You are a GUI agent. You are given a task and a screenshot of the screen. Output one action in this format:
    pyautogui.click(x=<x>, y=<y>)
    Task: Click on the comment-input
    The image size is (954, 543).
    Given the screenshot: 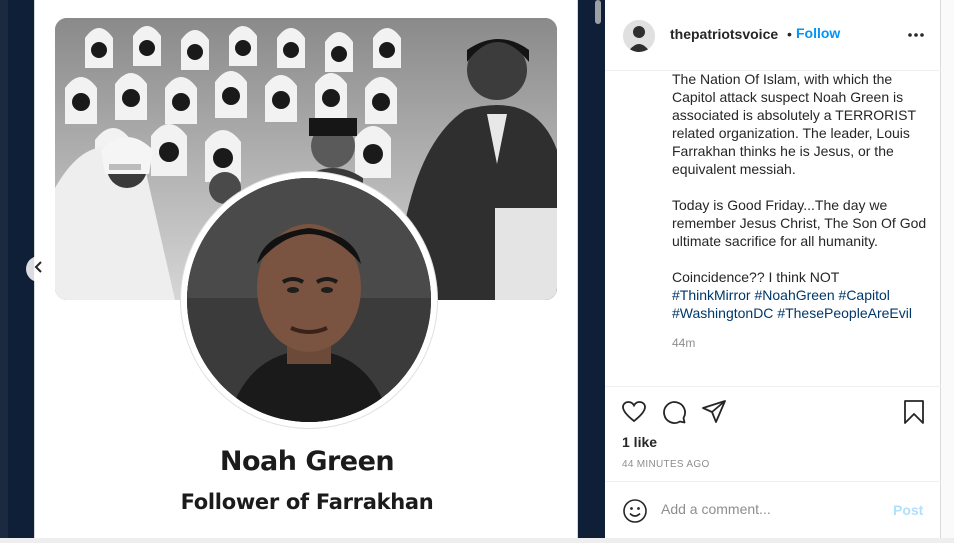 What is the action you would take?
    pyautogui.click(x=771, y=509)
    